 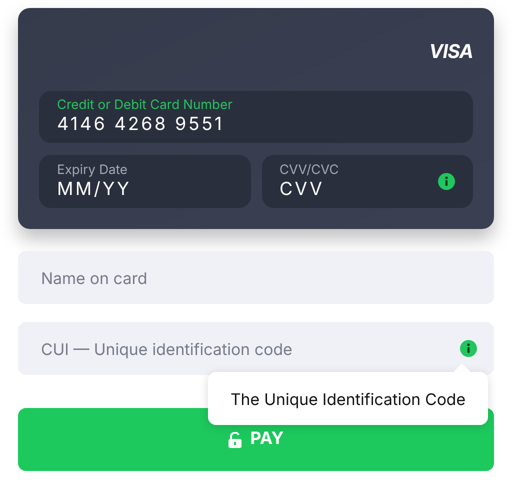 What do you see at coordinates (145, 105) in the screenshot?
I see `field-label: Credit or Debit Card Number` at bounding box center [145, 105].